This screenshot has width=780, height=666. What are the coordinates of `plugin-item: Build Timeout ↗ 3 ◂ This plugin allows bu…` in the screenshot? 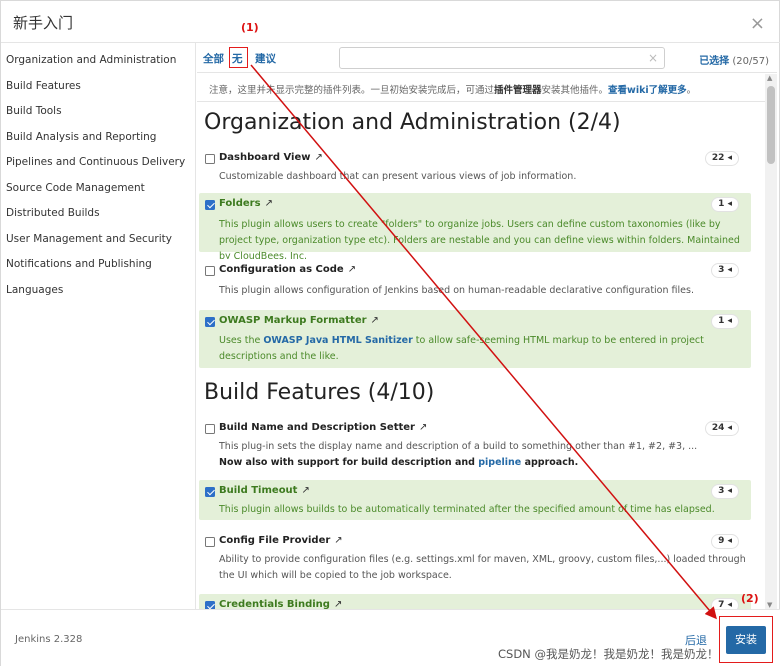 It's located at (475, 500).